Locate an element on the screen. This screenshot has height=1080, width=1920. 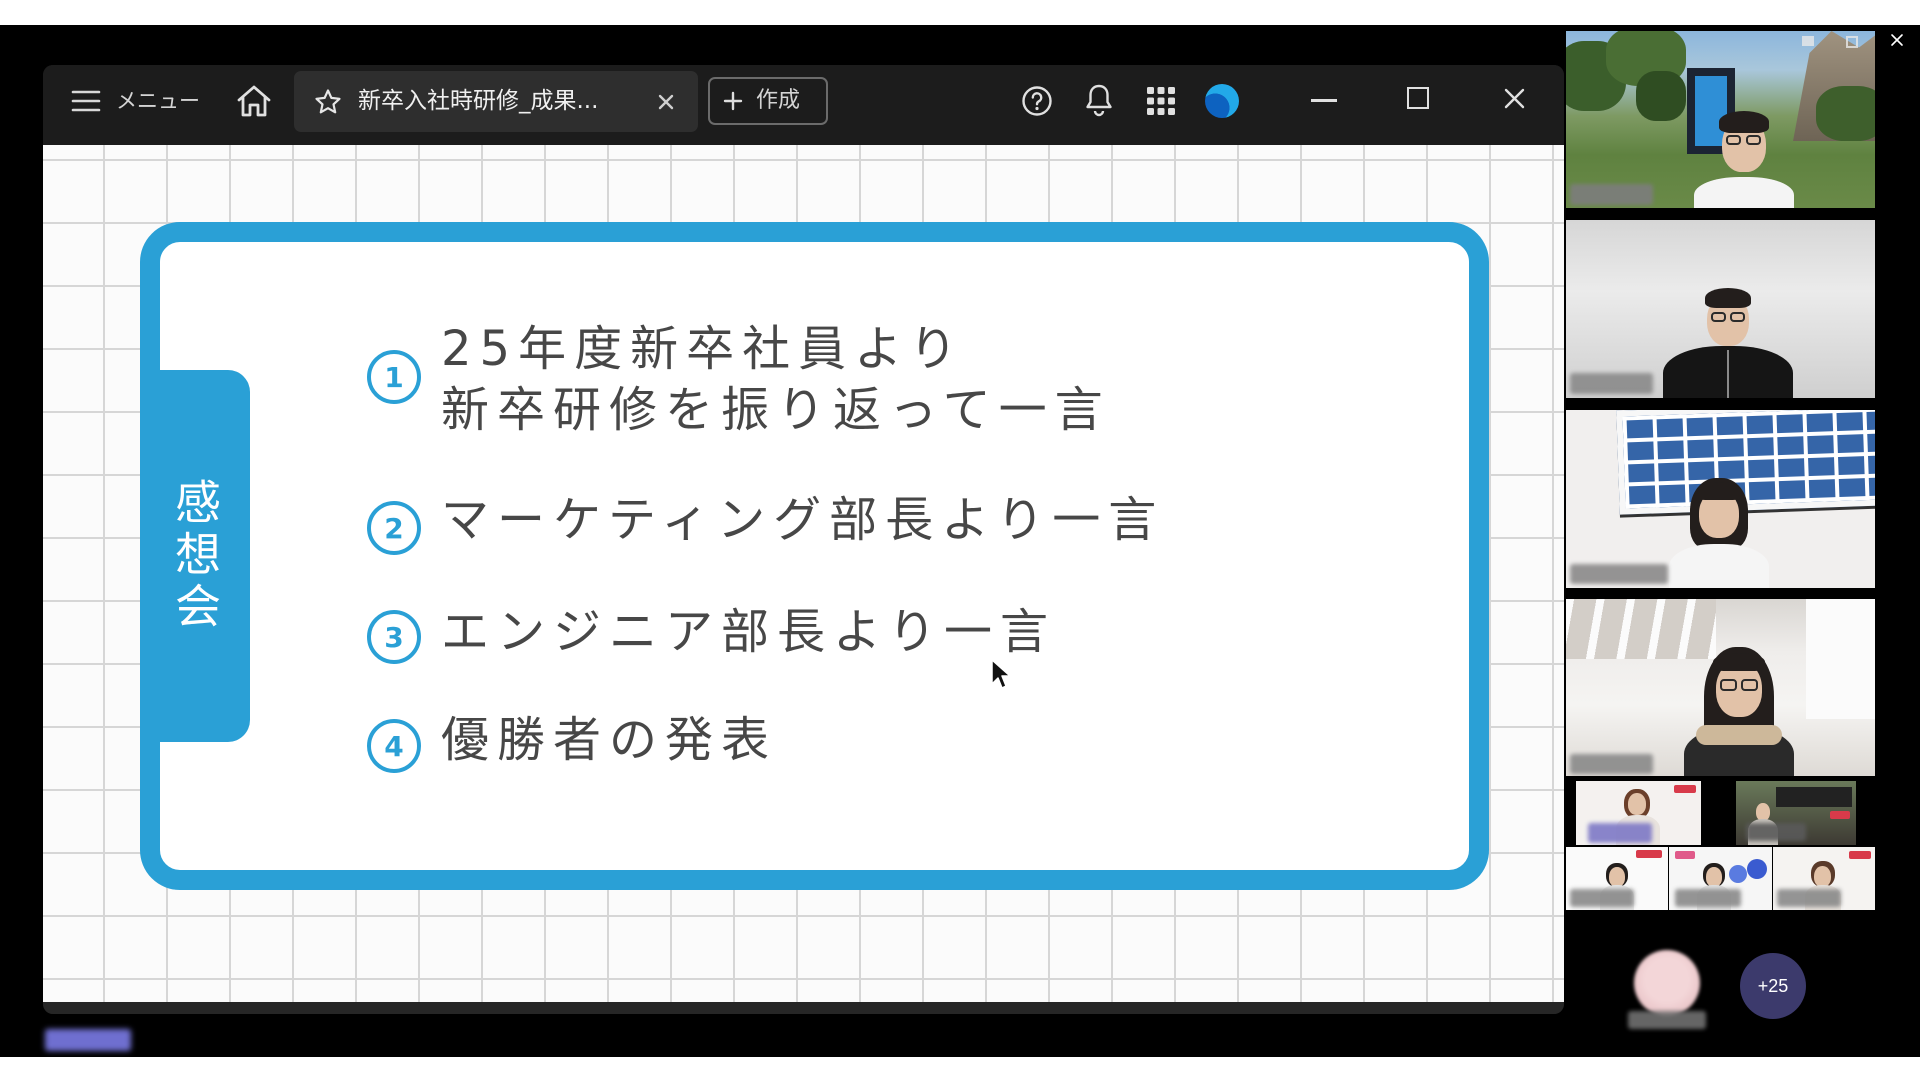
overlay-close-icon is located at coordinates (1897, 40).